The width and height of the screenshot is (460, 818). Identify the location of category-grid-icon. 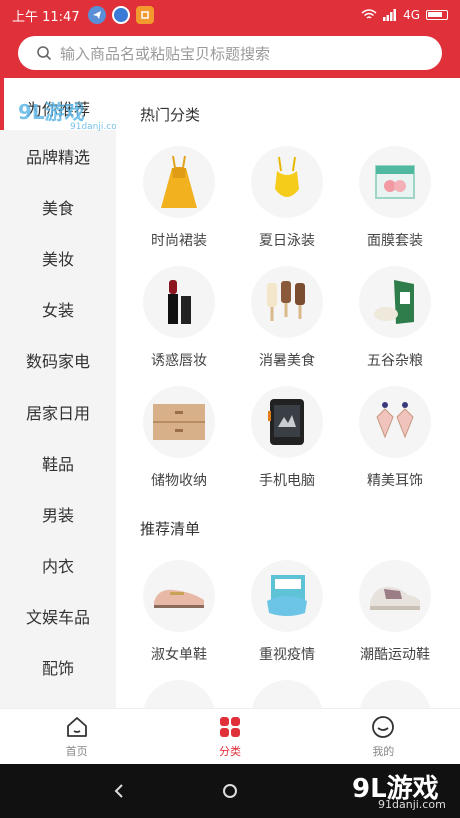
(229, 726).